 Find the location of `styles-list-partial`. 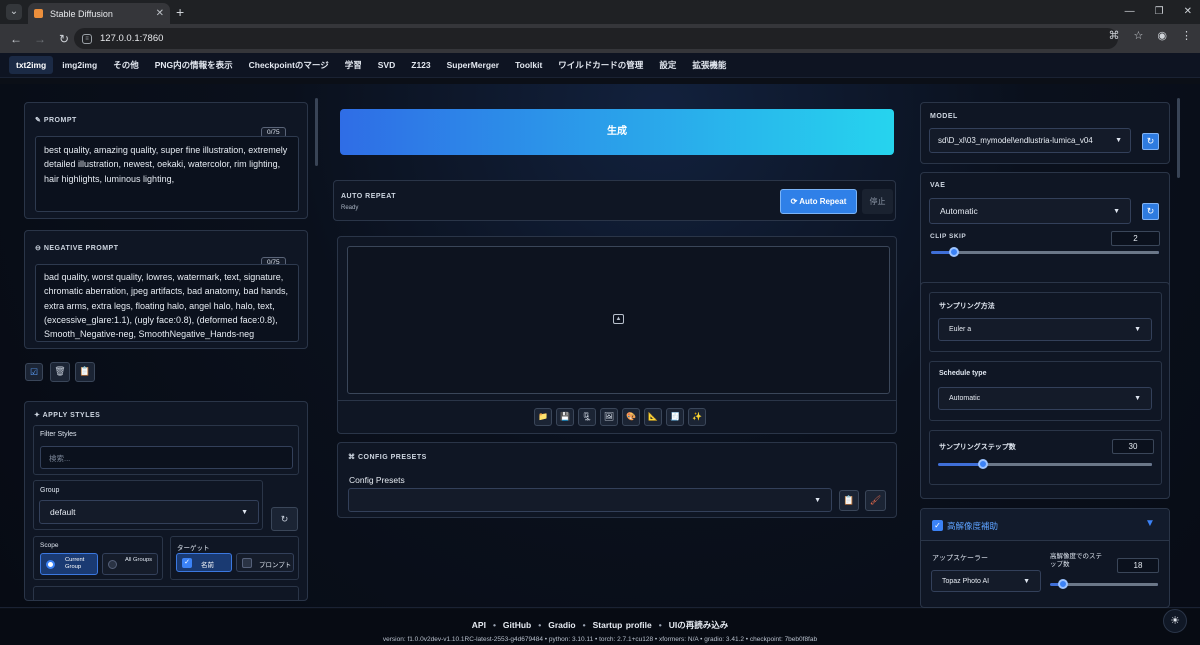

styles-list-partial is located at coordinates (166, 593).